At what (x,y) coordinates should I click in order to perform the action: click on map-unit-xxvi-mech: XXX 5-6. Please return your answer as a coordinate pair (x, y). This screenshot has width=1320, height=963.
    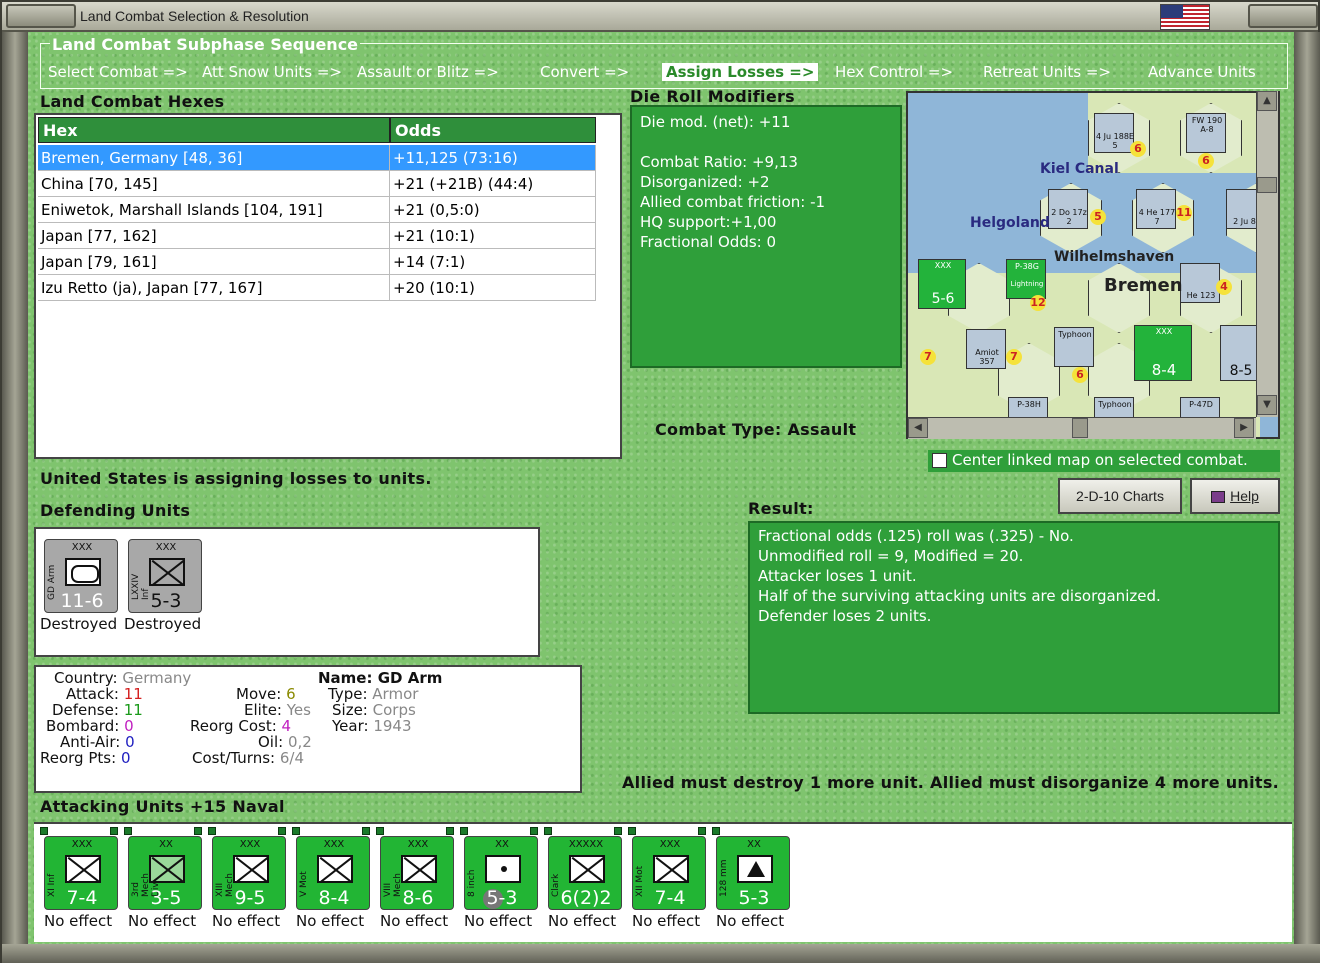
    Looking at the image, I should click on (942, 284).